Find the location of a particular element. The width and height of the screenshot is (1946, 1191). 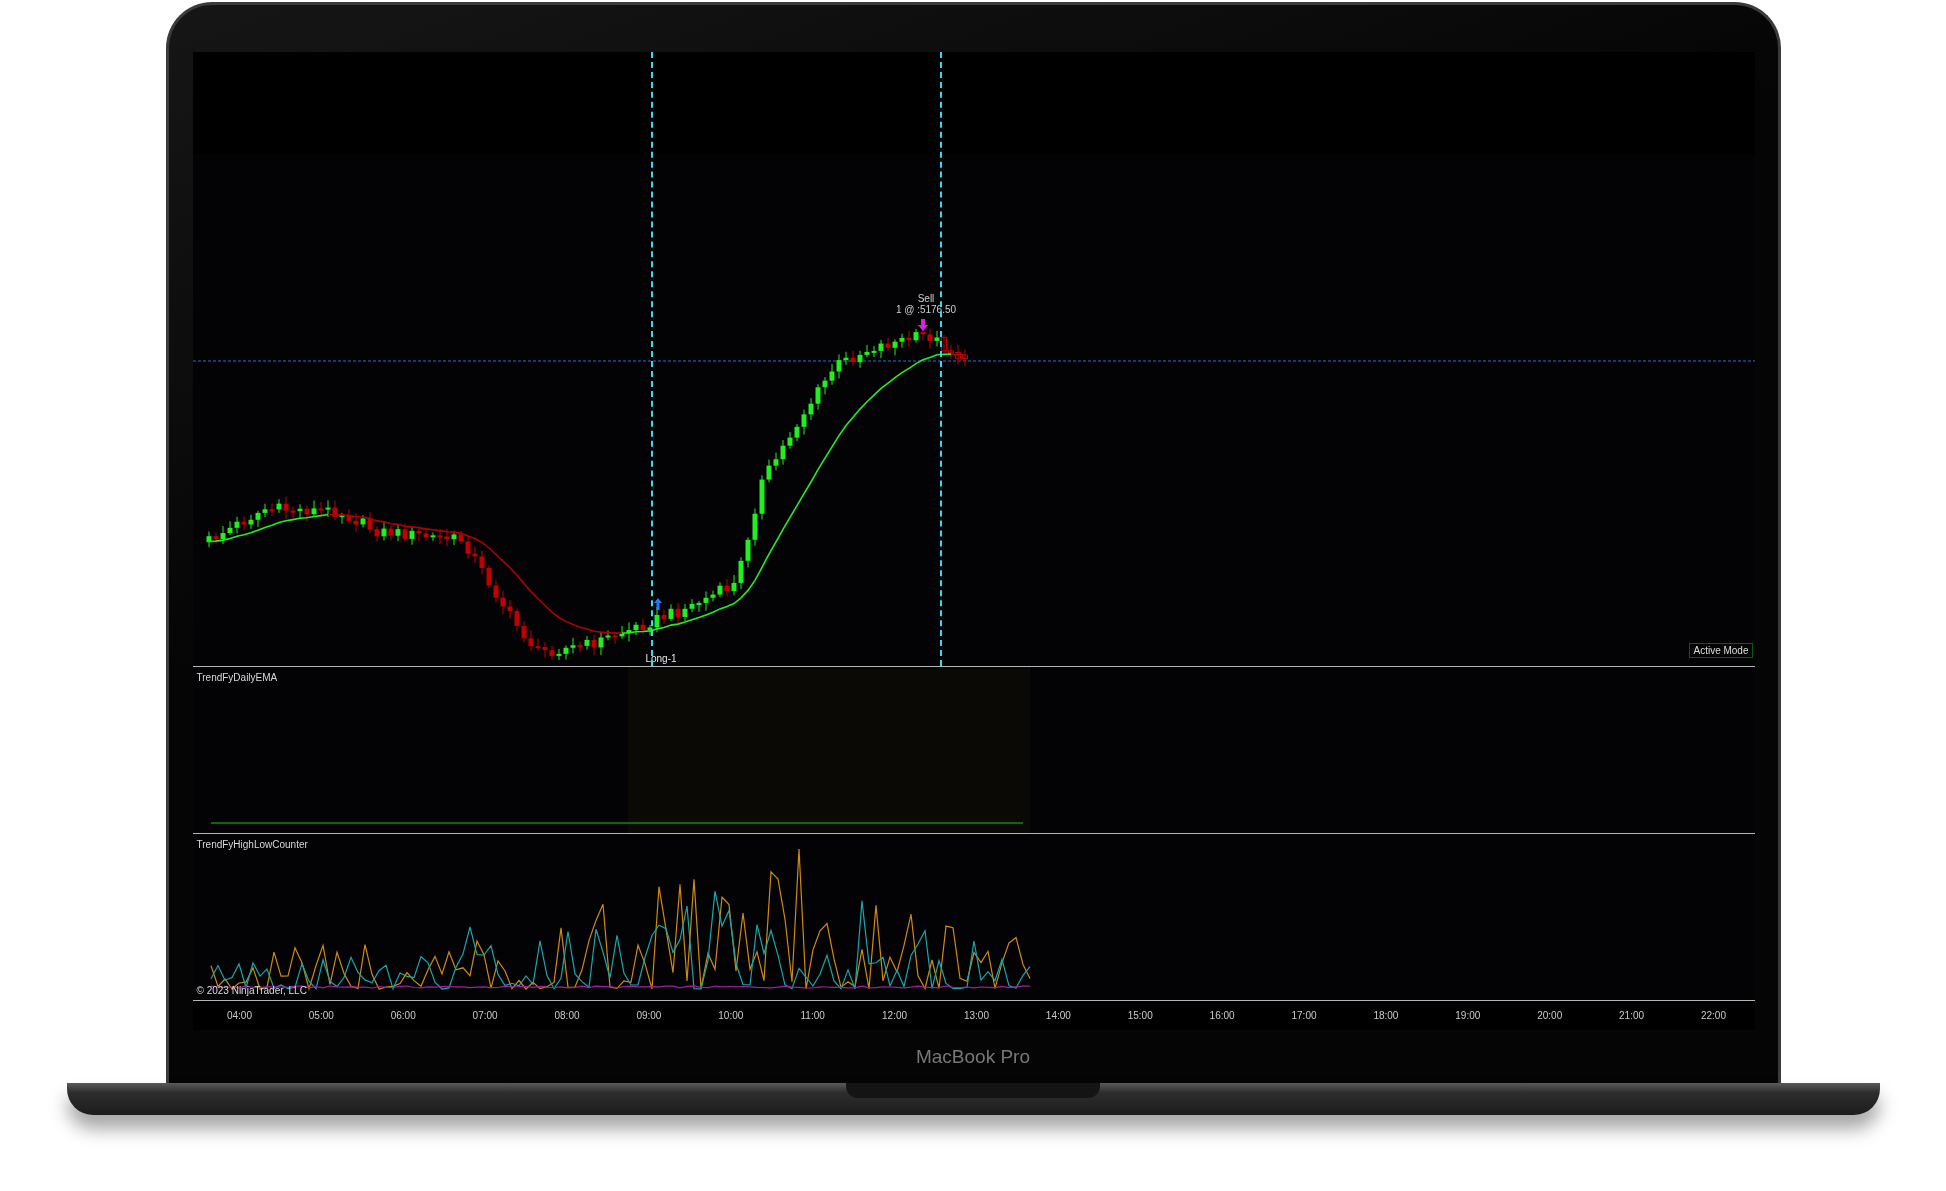

device-label: MacBook Pro is located at coordinates (972, 1056).